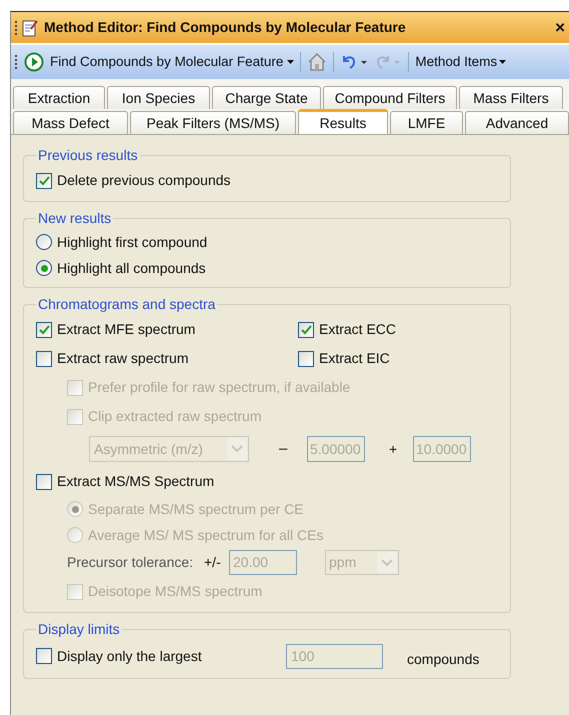 The height and width of the screenshot is (715, 569). I want to click on radio-label: Separate MS/MS spectrum per CE, so click(196, 509).